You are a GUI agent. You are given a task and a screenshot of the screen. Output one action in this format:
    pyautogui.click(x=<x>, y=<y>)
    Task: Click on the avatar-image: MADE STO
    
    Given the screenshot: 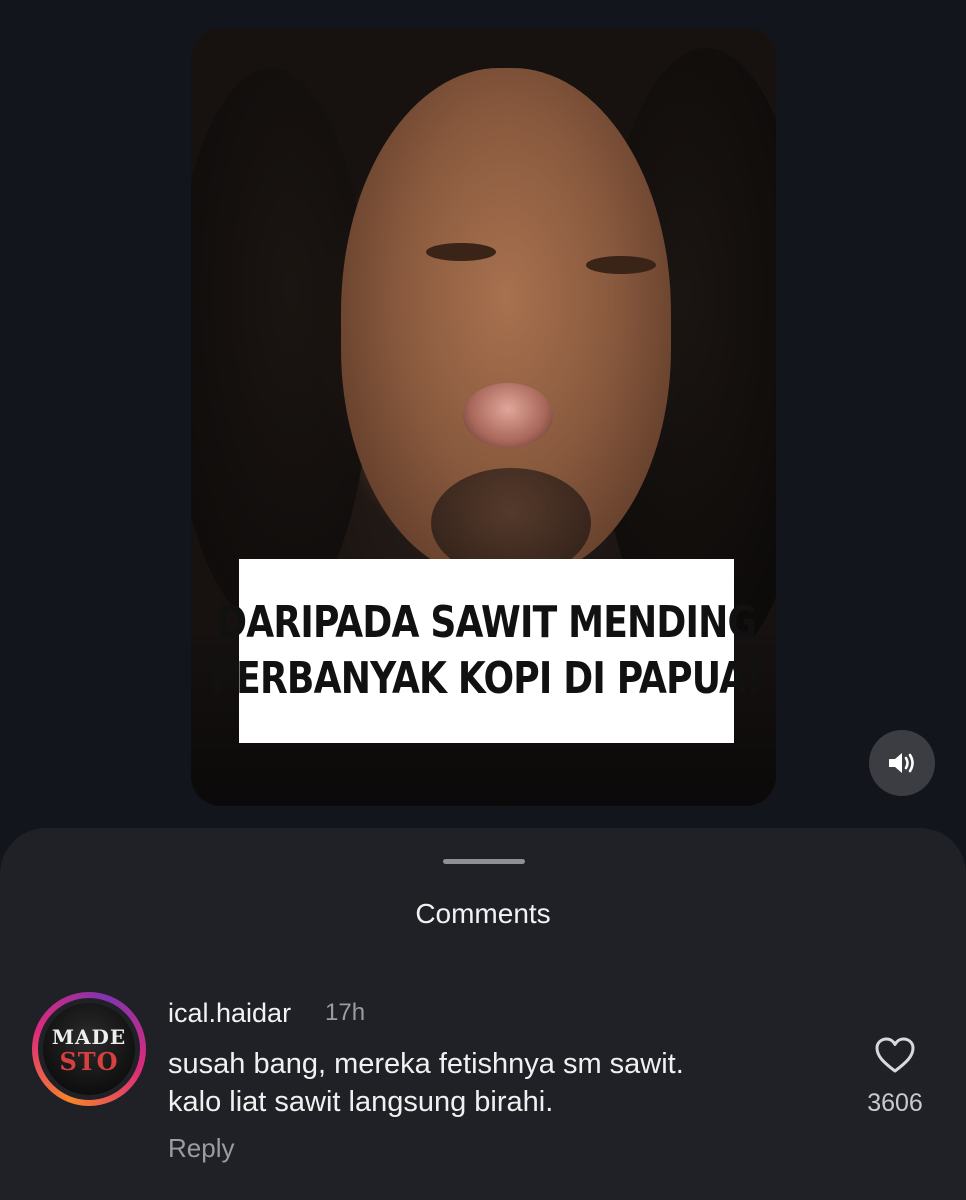 What is the action you would take?
    pyautogui.click(x=89, y=1049)
    